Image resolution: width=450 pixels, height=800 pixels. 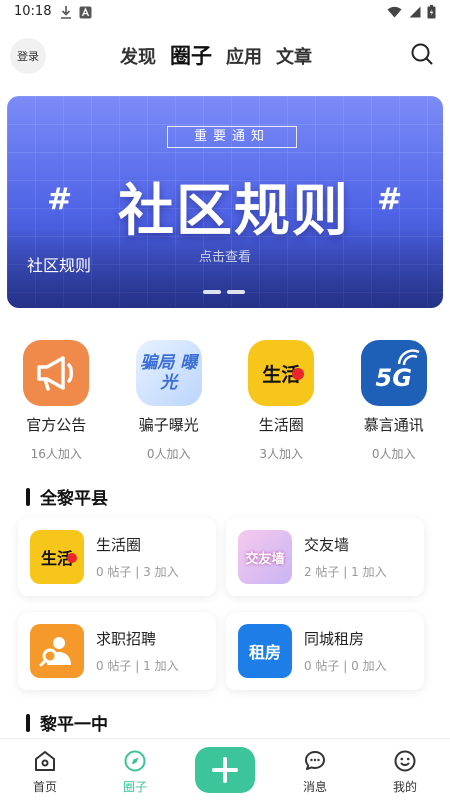 I want to click on card-meta: 0 帖子 | 1 加入, so click(x=137, y=666).